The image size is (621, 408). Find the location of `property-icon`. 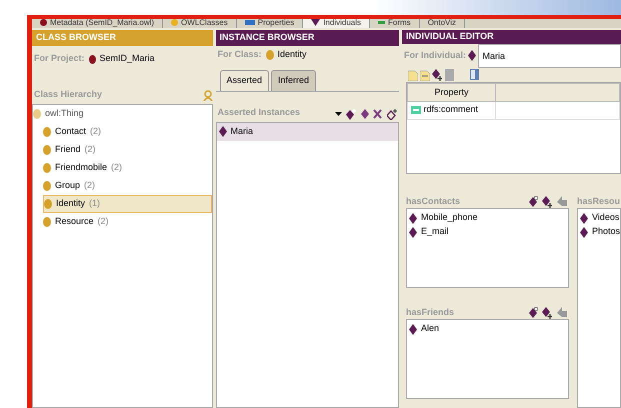

property-icon is located at coordinates (416, 110).